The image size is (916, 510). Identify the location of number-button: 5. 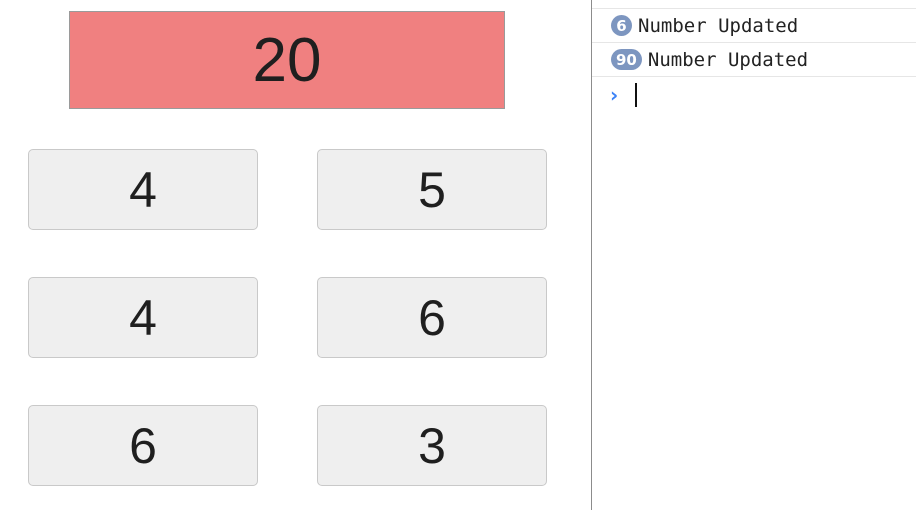
(432, 189).